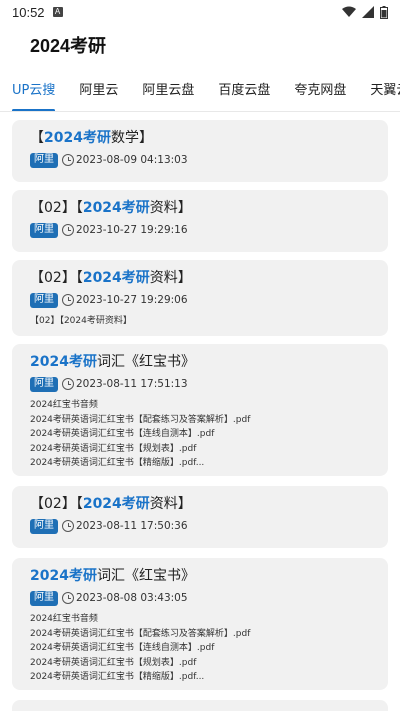 The height and width of the screenshot is (711, 400). Describe the element at coordinates (368, 12) in the screenshot. I see `signal-icon` at that location.